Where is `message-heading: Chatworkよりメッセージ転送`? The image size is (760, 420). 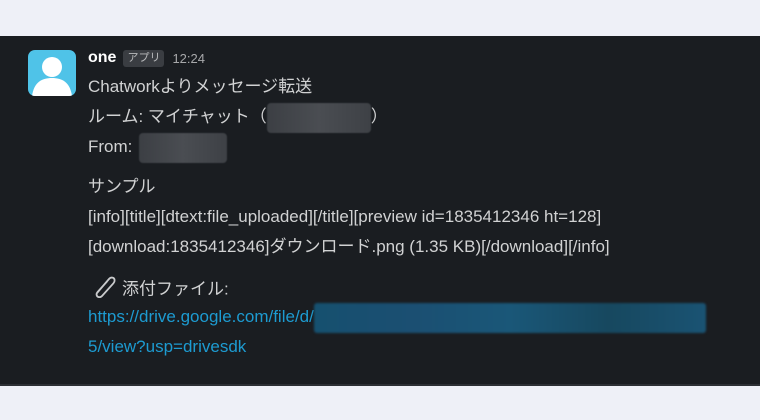 message-heading: Chatworkよりメッセージ転送 is located at coordinates (424, 87).